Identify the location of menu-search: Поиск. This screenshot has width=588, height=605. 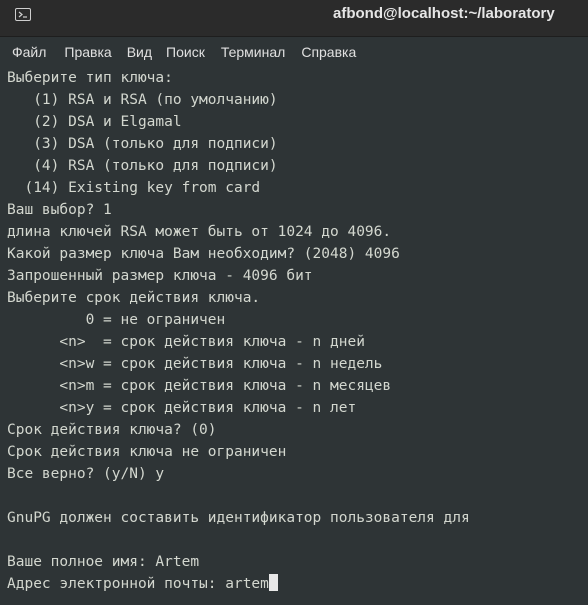
(185, 52).